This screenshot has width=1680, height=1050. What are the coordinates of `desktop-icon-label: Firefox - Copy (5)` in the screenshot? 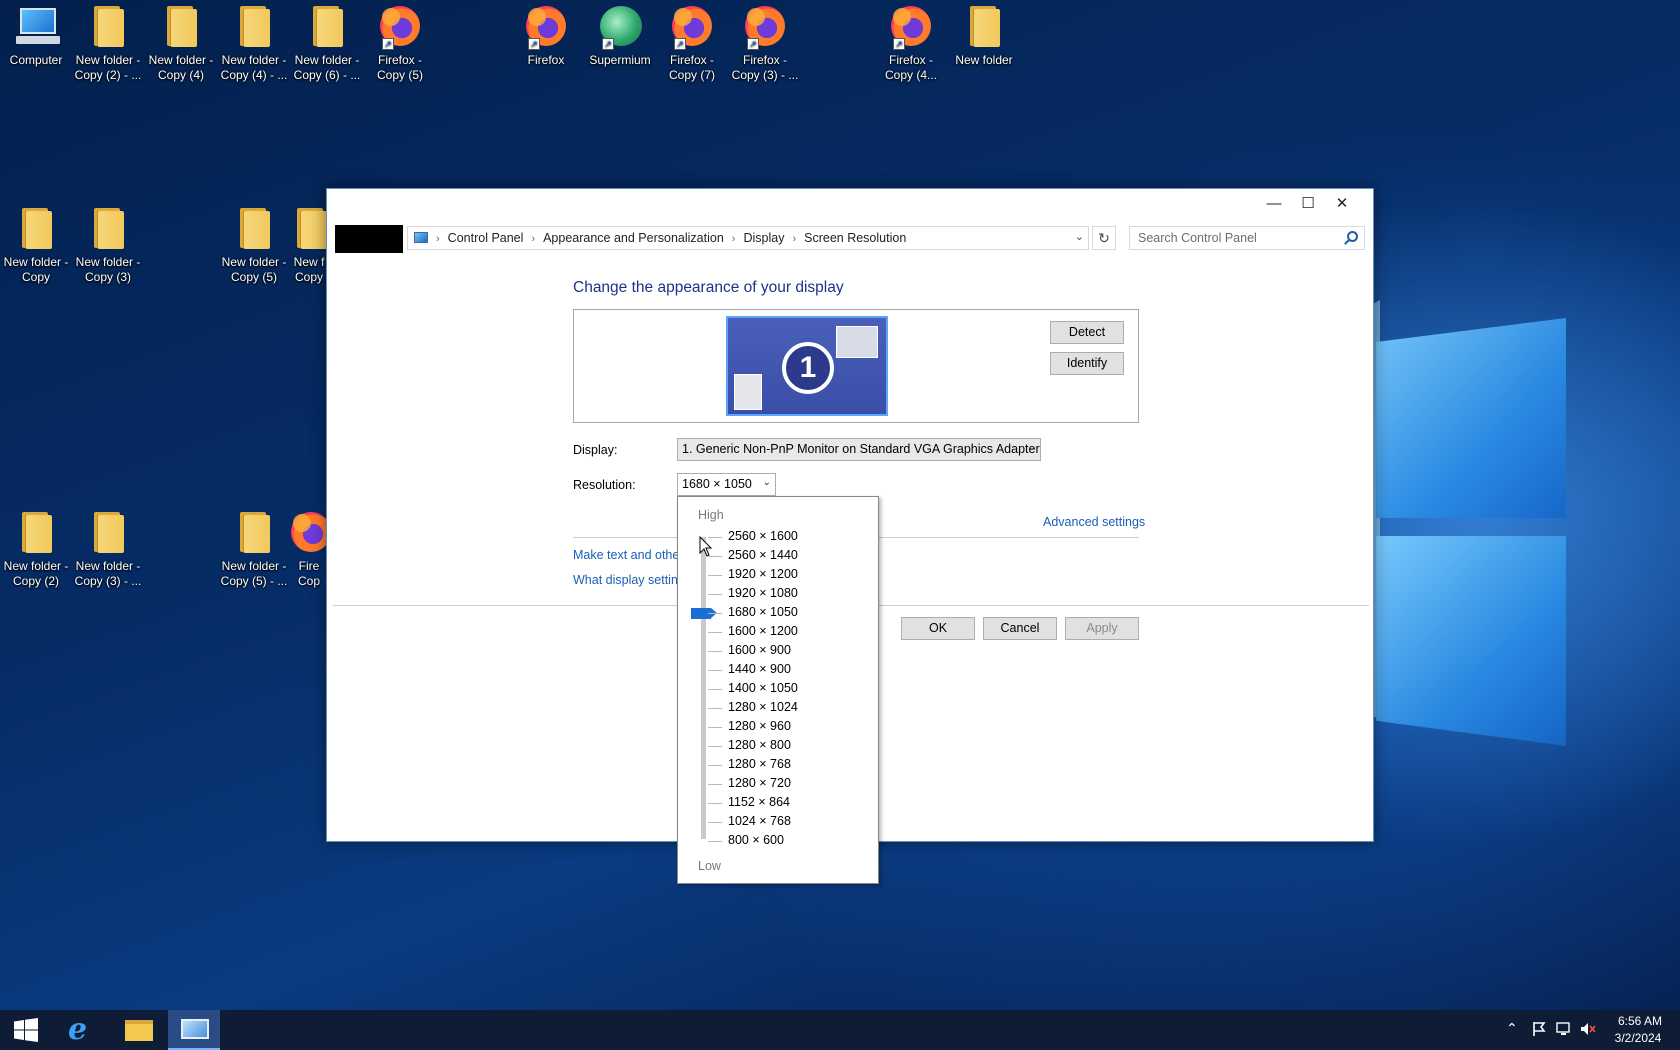 It's located at (399, 67).